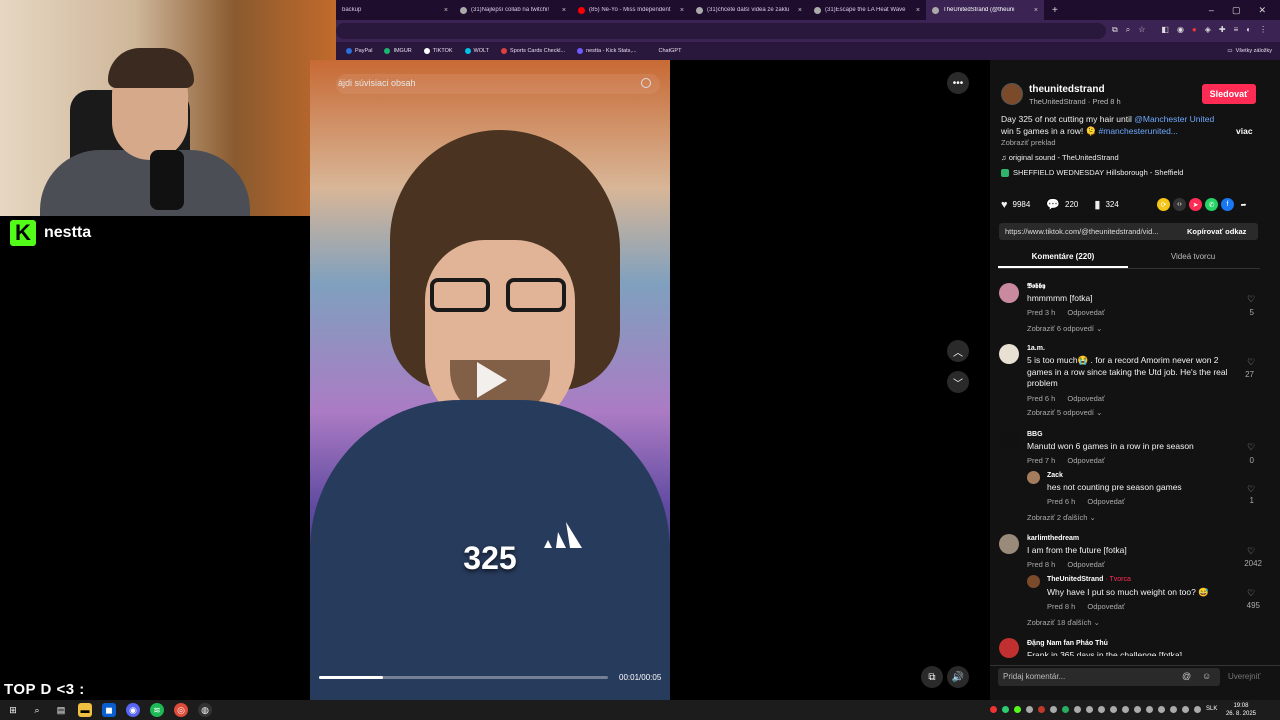 The image size is (1280, 720). Describe the element at coordinates (985, 10) in the screenshot. I see `browser-tab-active: TheUnitedStrand (@theuni ×` at that location.